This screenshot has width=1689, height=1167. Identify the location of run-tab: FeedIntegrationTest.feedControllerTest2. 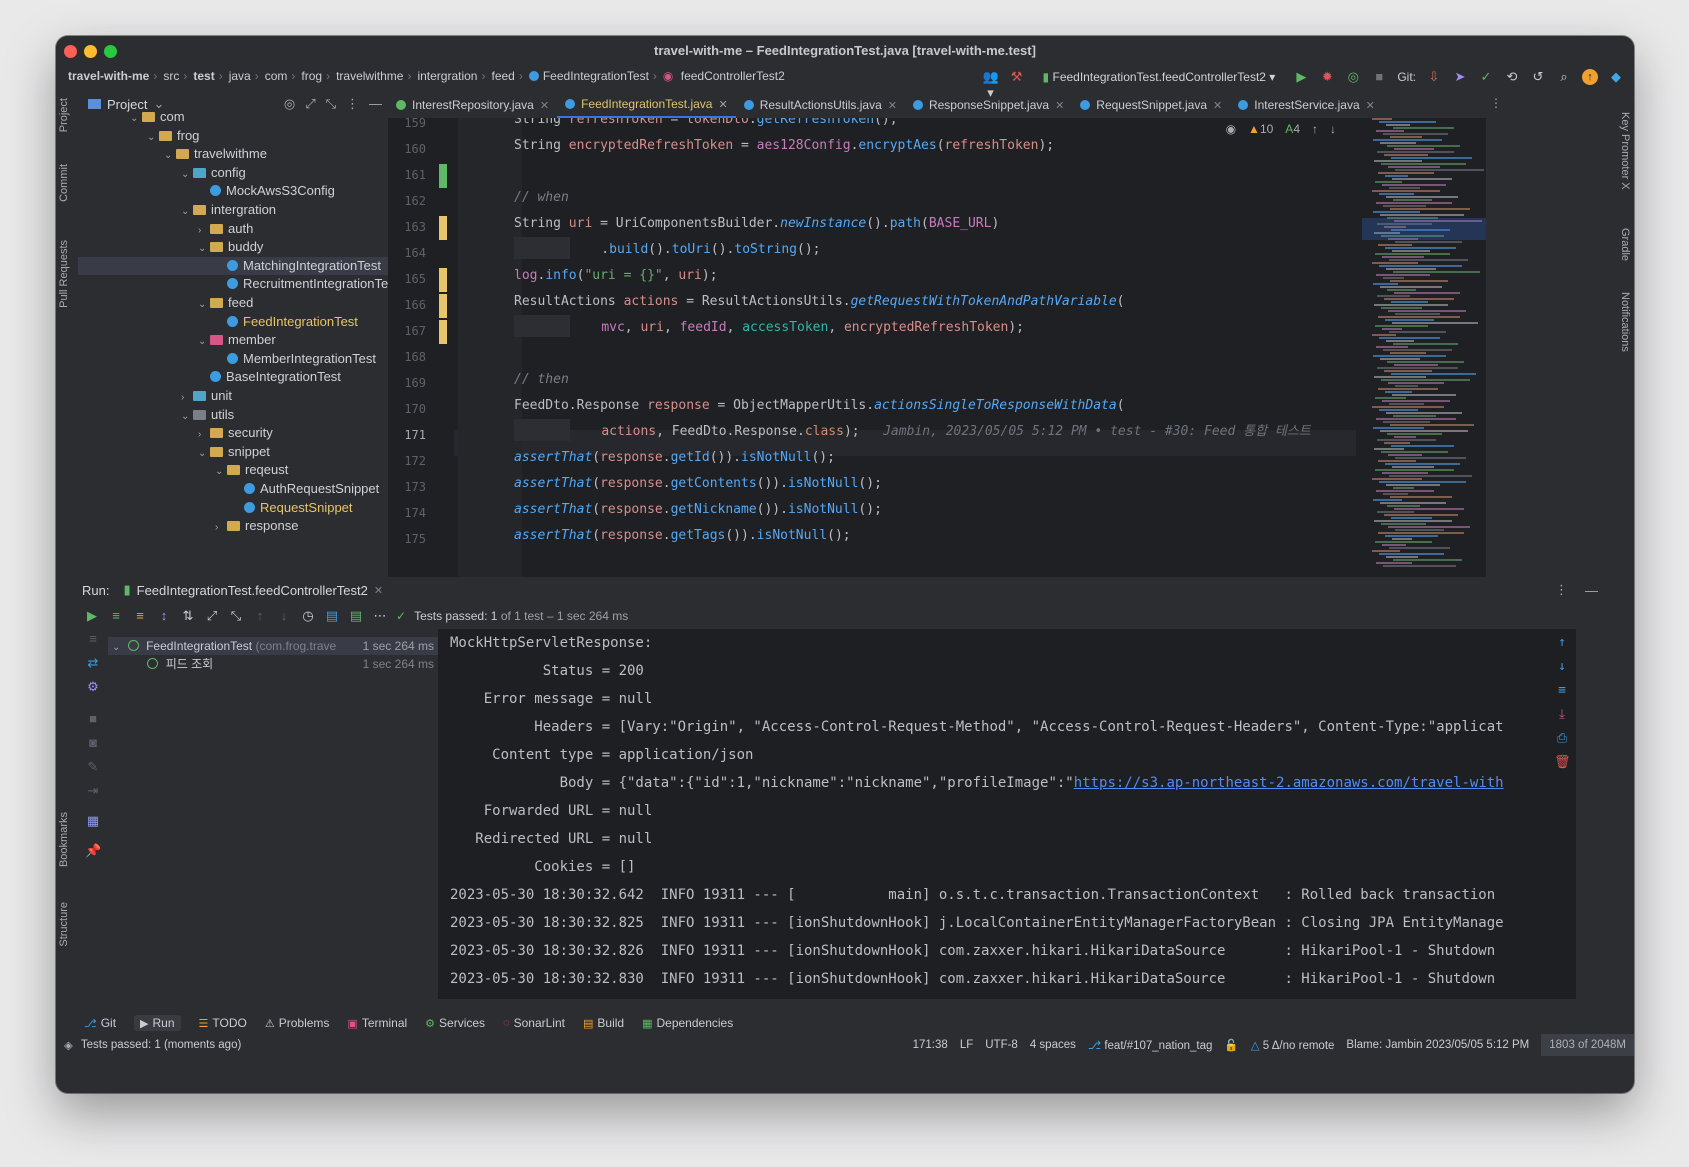
(252, 590).